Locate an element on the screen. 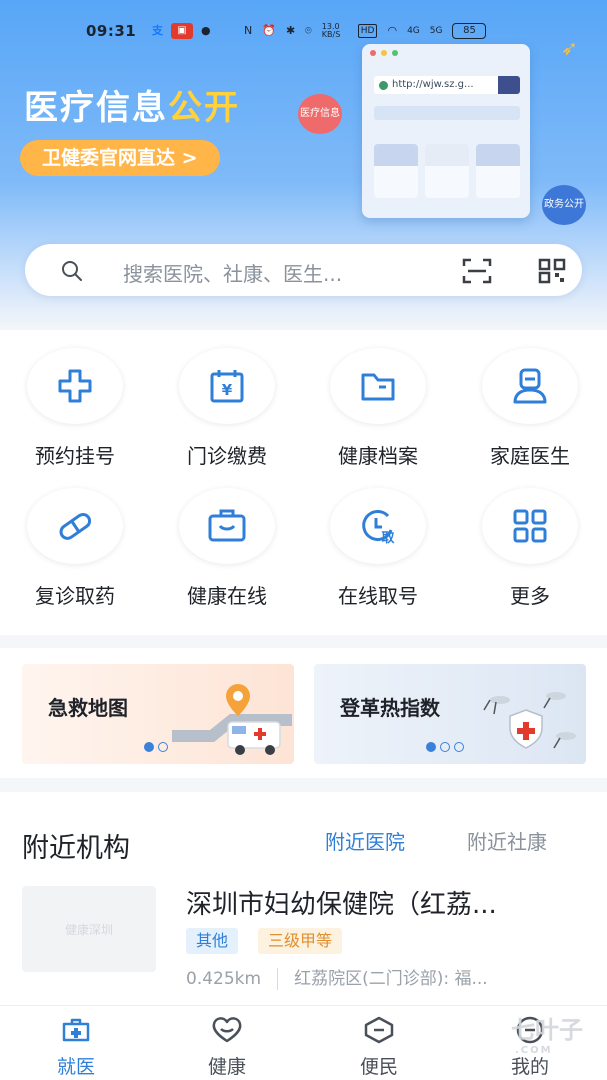  battery-indicator: 85 is located at coordinates (469, 31).